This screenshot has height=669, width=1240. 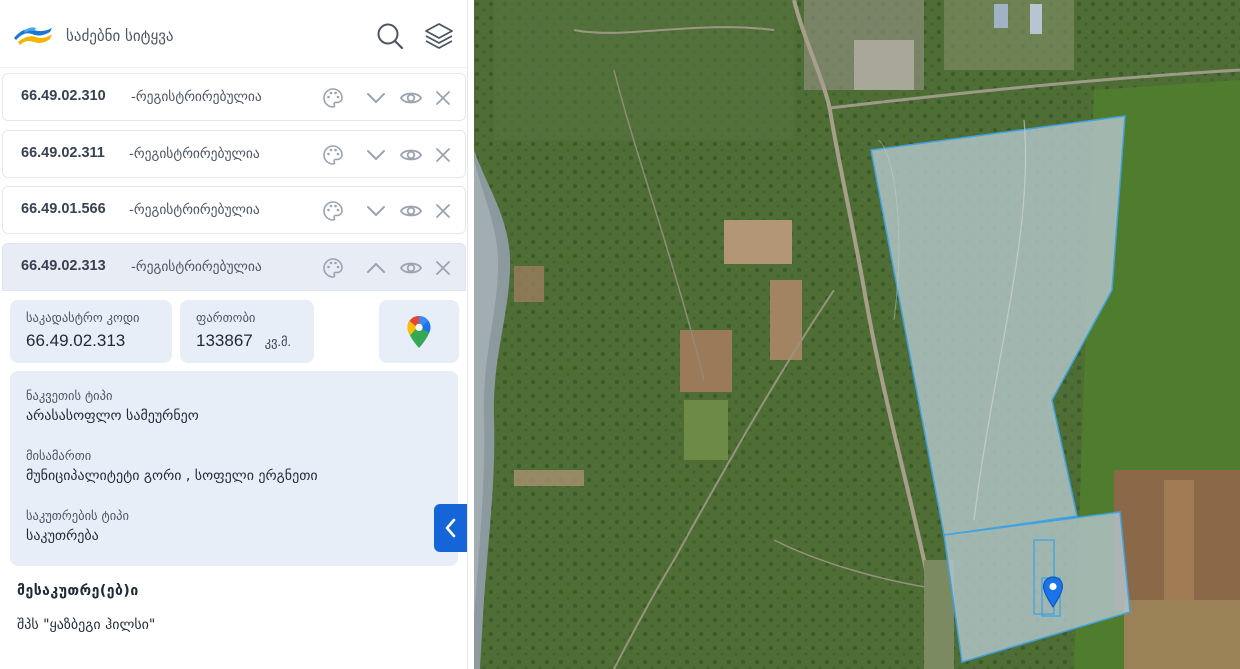 I want to click on ownership-type-value: საკუთრება, so click(x=62, y=536).